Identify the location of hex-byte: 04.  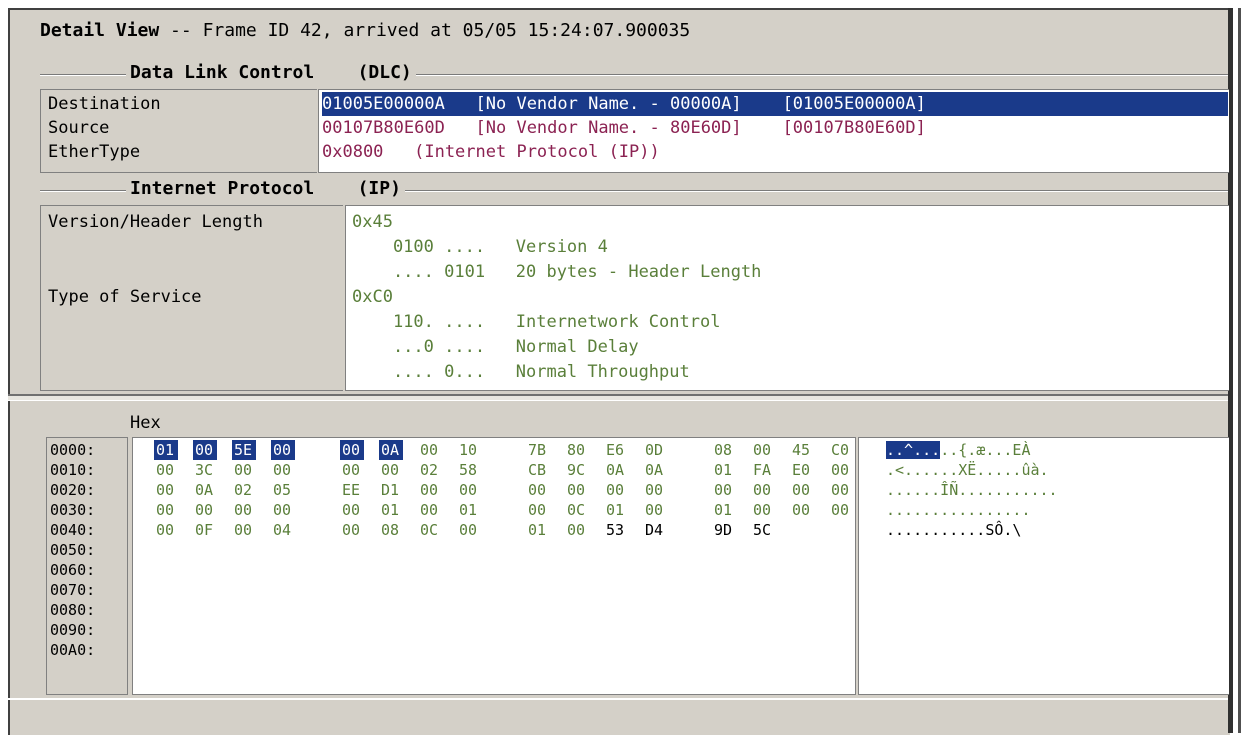
(282, 530).